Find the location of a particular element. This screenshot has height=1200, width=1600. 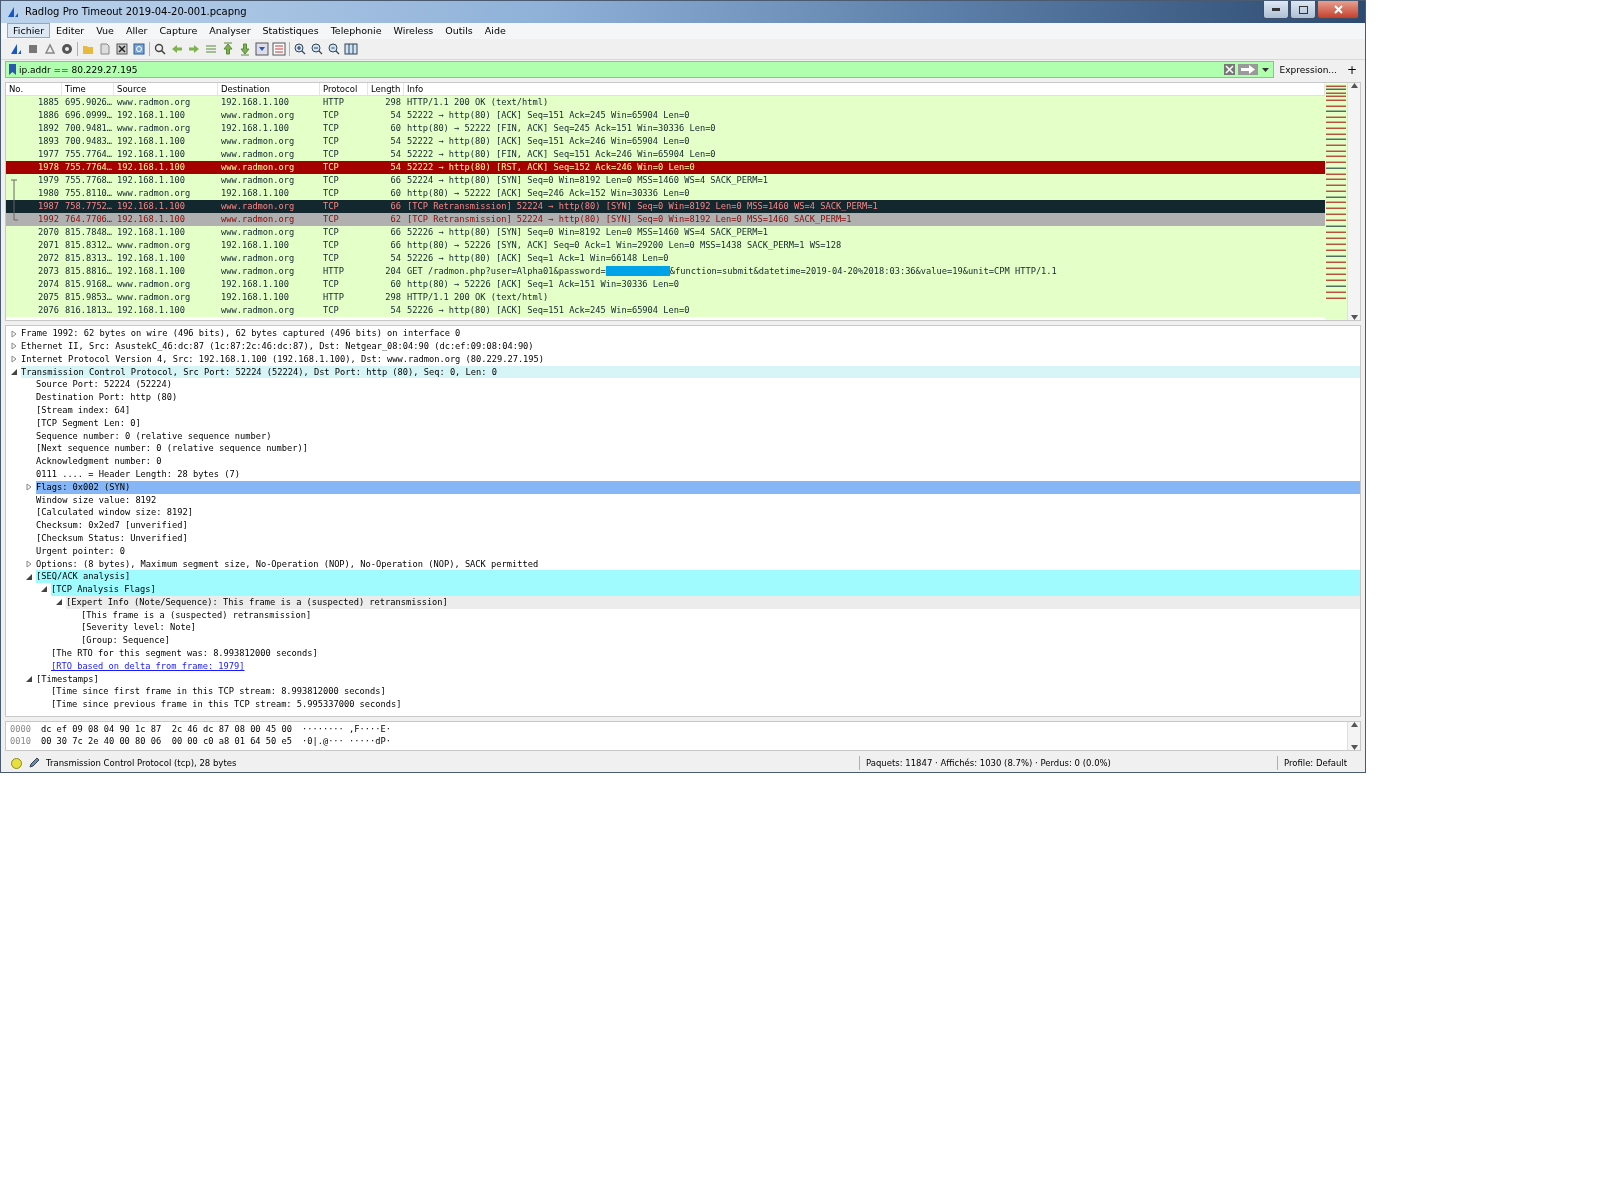

menu-item: Editer is located at coordinates (70, 31).